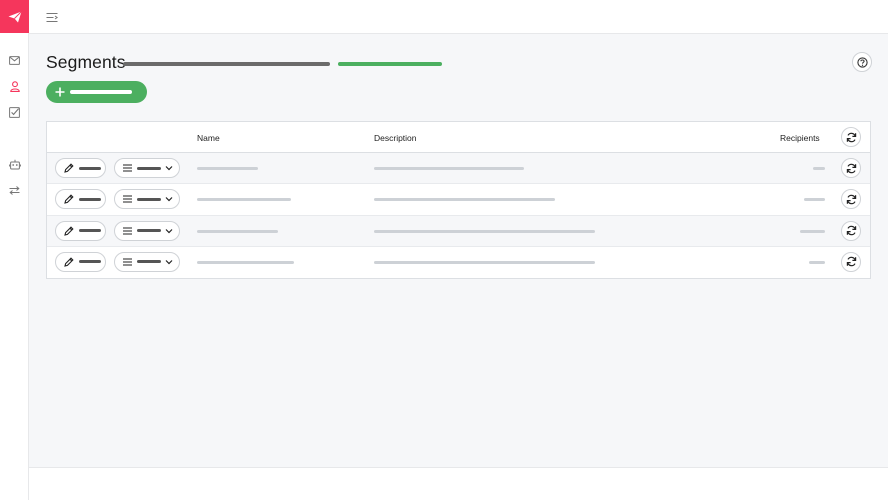  I want to click on paper-plane-icon, so click(15, 16).